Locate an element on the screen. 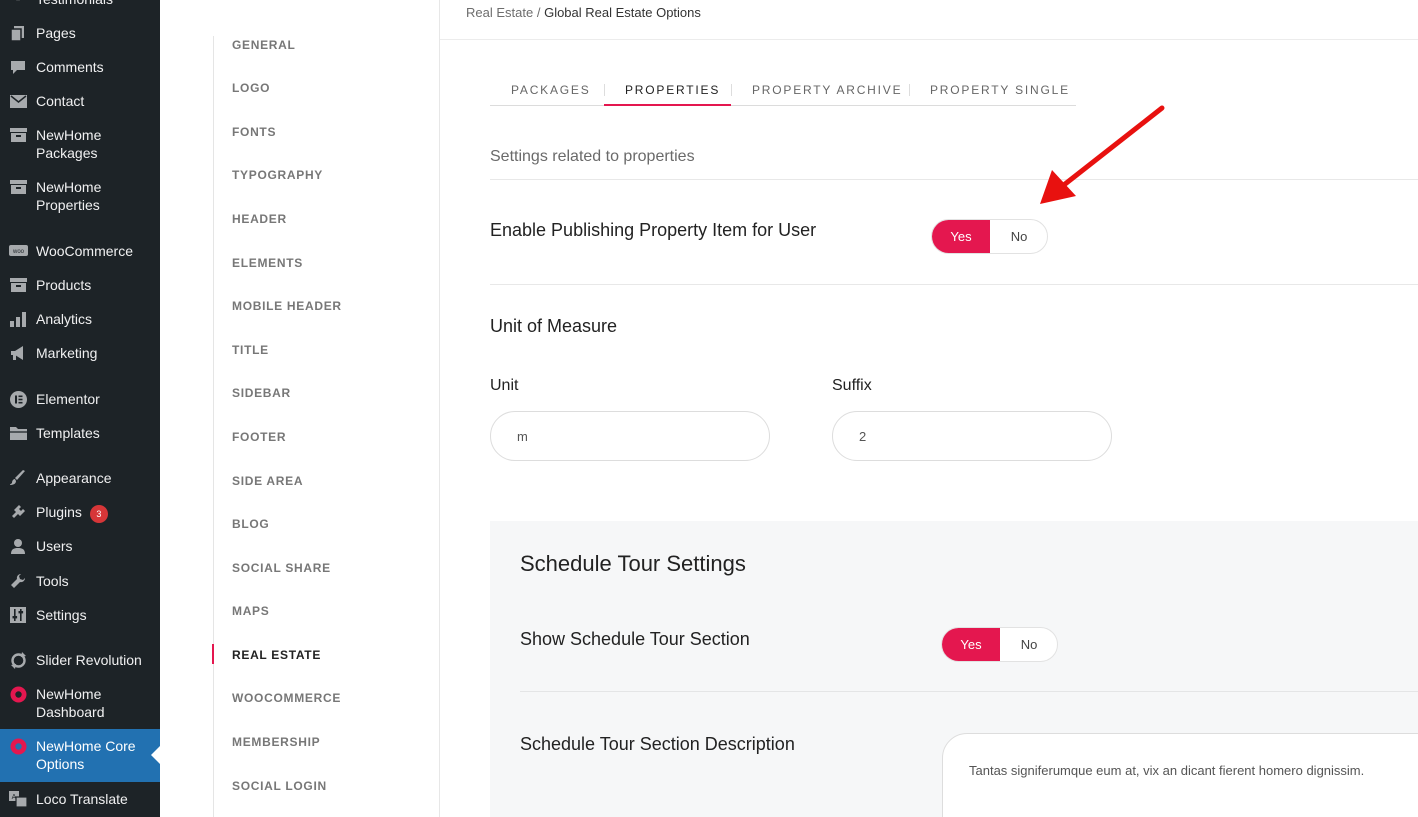 Image resolution: width=1418 pixels, height=817 pixels. svg-text: woo is located at coordinates (17, 252).